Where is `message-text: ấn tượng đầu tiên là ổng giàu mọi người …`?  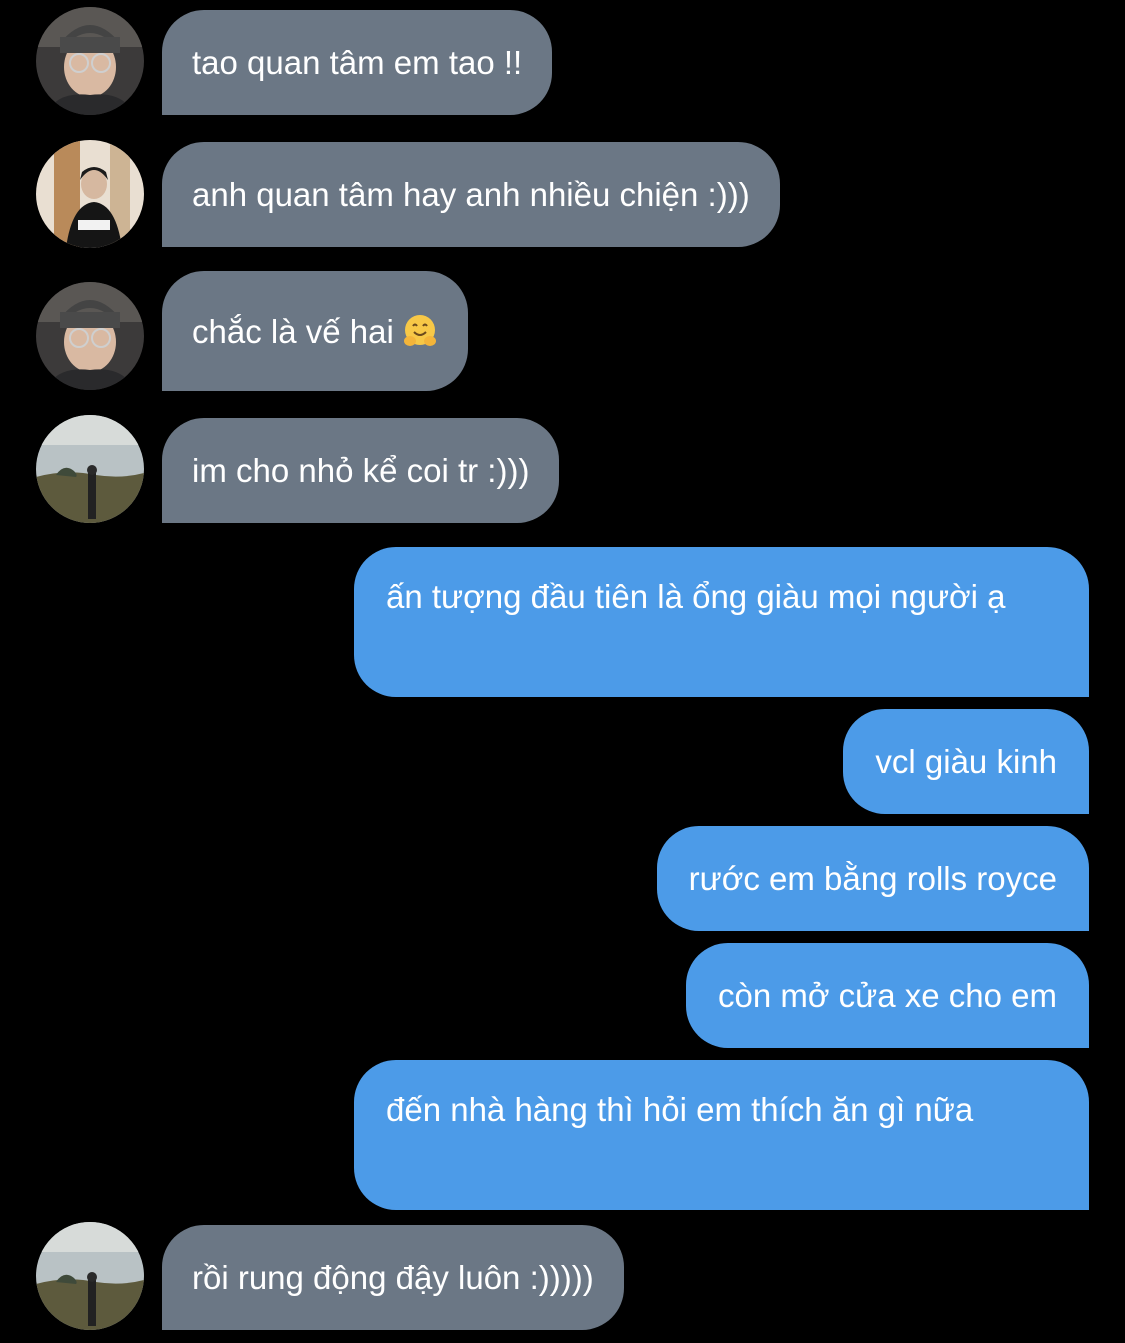
message-text: ấn tượng đầu tiên là ổng giàu mọi người … is located at coordinates (696, 596).